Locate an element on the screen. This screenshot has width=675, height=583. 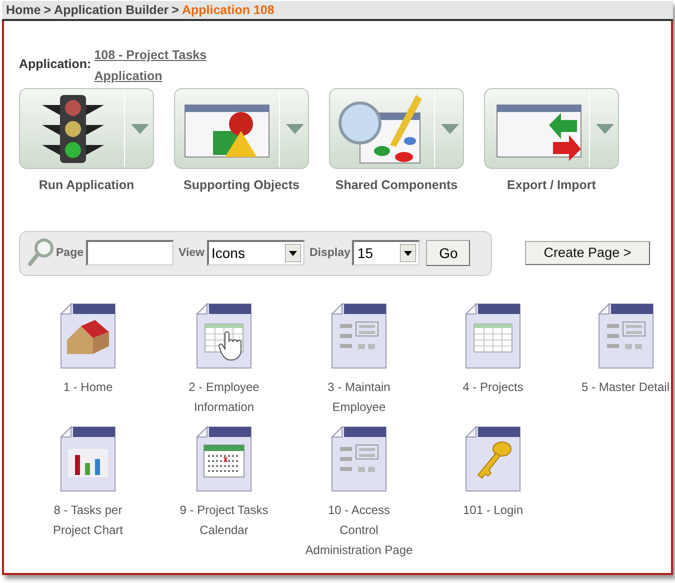
key-page-icon is located at coordinates (493, 458).